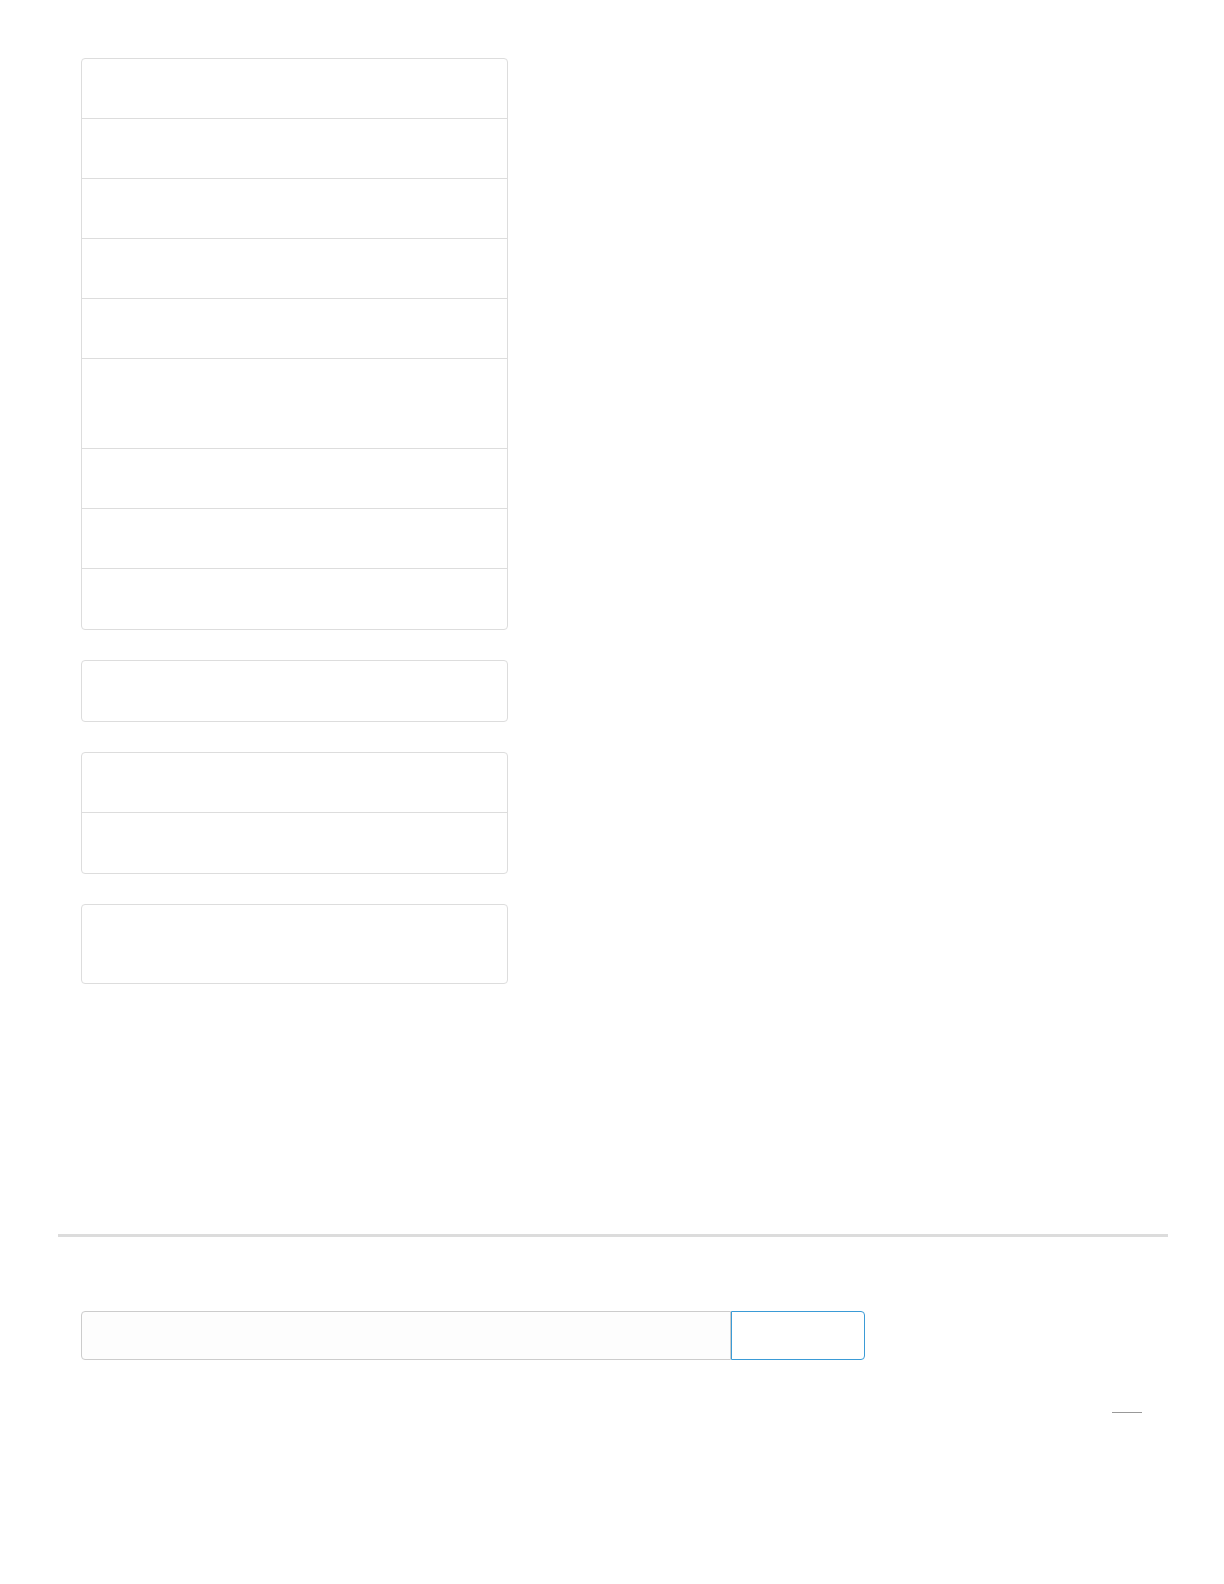 The height and width of the screenshot is (1584, 1224). Describe the element at coordinates (798, 1335) in the screenshot. I see `submit-button` at that location.